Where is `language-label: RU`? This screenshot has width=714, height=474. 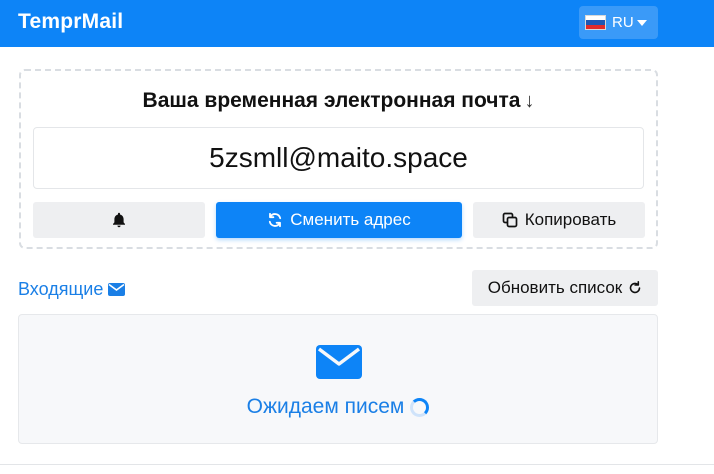
language-label: RU is located at coordinates (623, 22).